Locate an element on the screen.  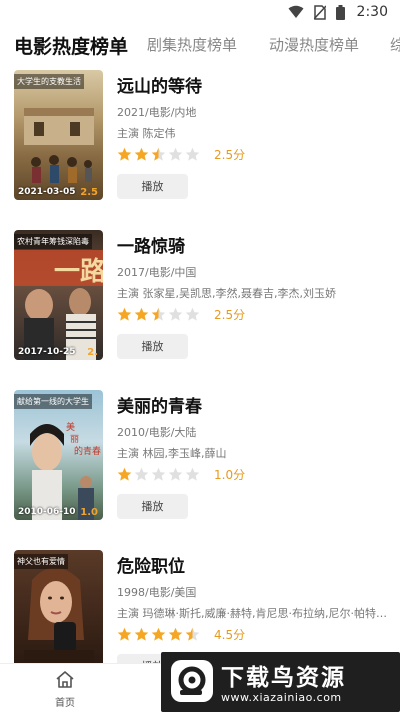
poster-score: 2. is located at coordinates (92, 352).